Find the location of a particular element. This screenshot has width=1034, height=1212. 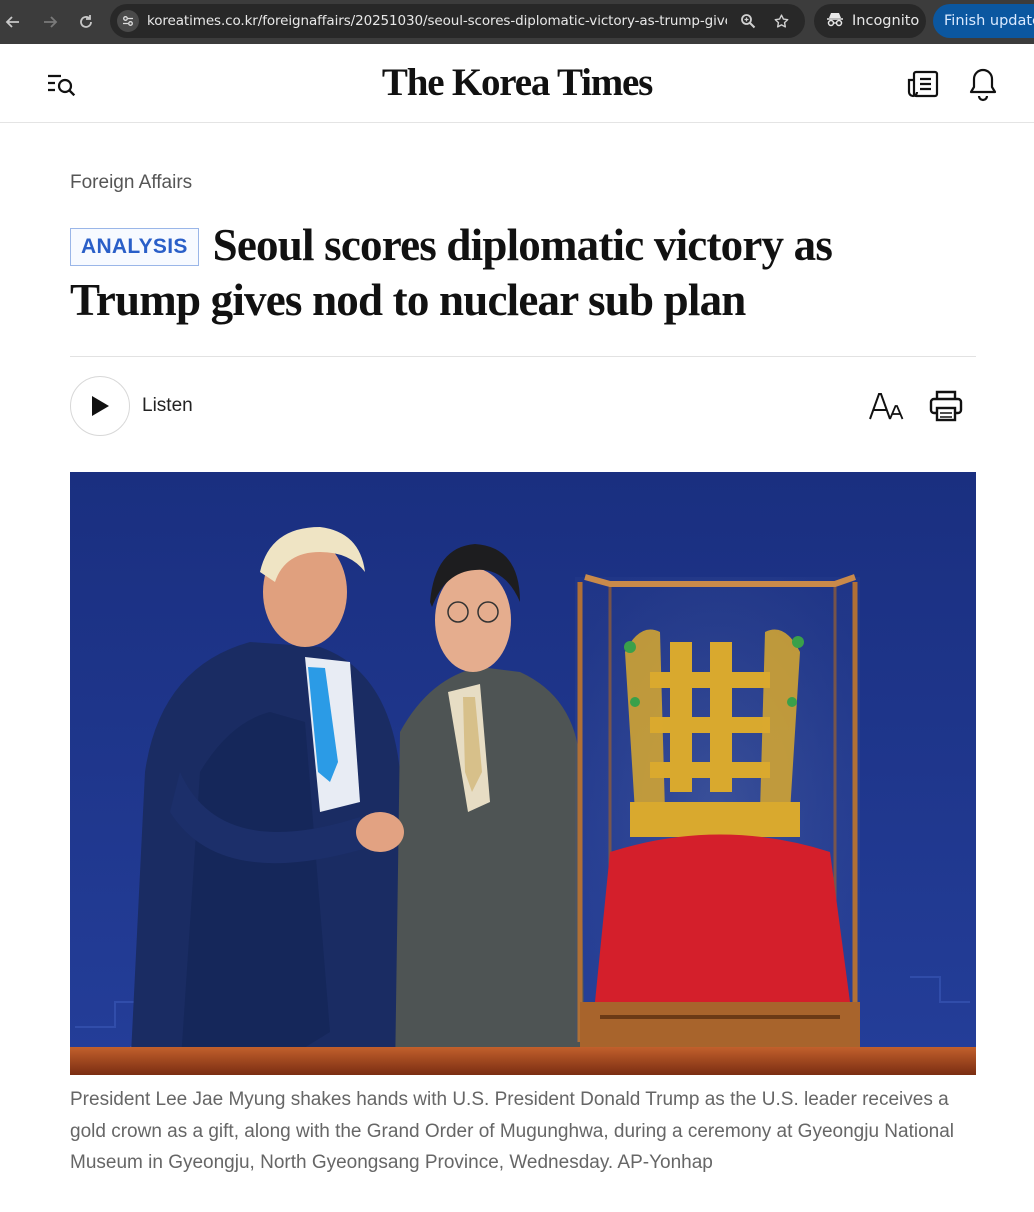

site-logo: The Korea Times is located at coordinates (517, 82).